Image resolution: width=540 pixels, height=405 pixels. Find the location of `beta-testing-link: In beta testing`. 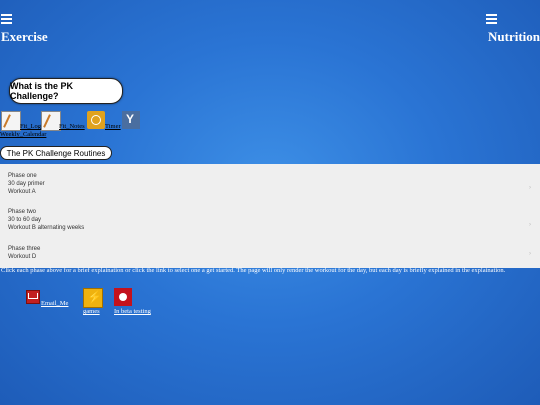

beta-testing-link: In beta testing is located at coordinates (132, 311).